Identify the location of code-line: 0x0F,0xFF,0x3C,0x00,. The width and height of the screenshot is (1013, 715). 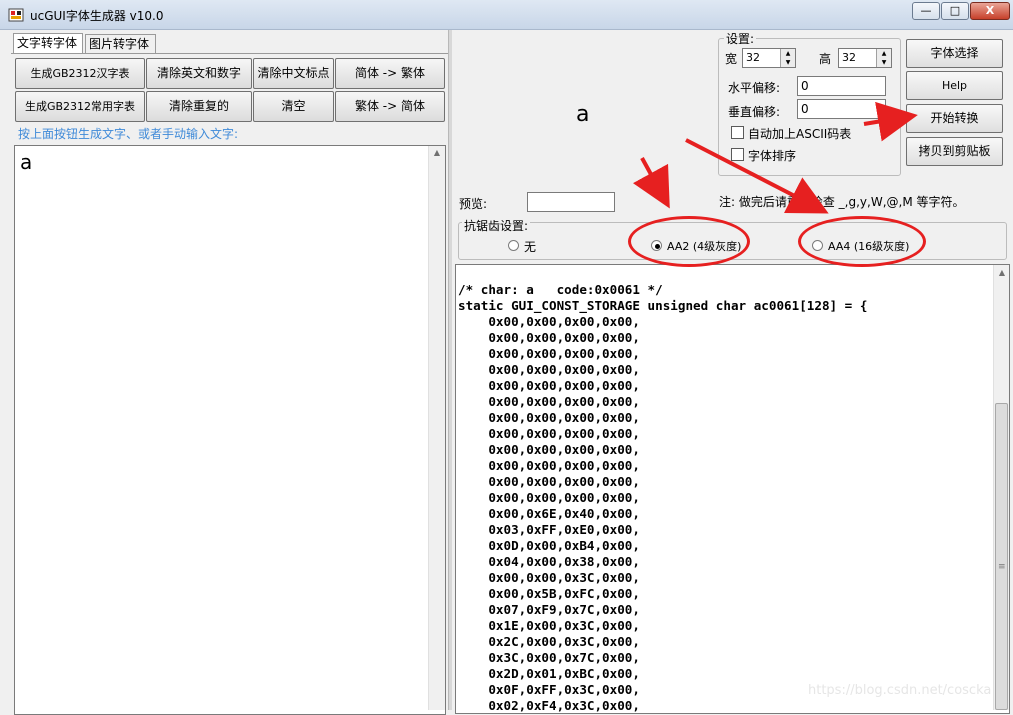
(549, 689).